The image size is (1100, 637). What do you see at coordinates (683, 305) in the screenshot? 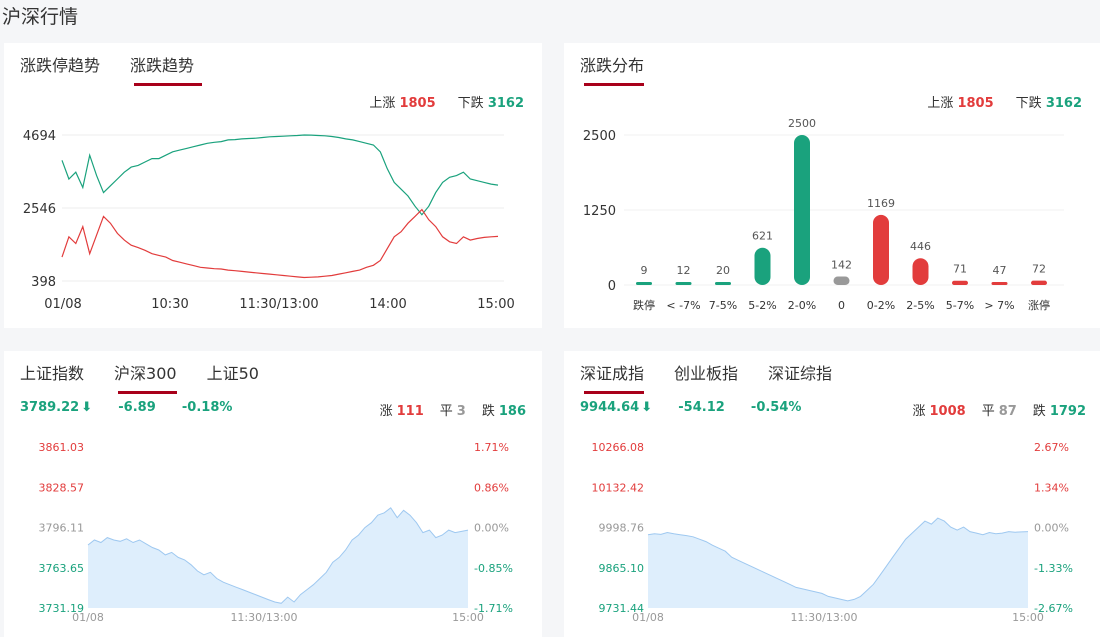
I see `x-tick-label: < -7%` at bounding box center [683, 305].